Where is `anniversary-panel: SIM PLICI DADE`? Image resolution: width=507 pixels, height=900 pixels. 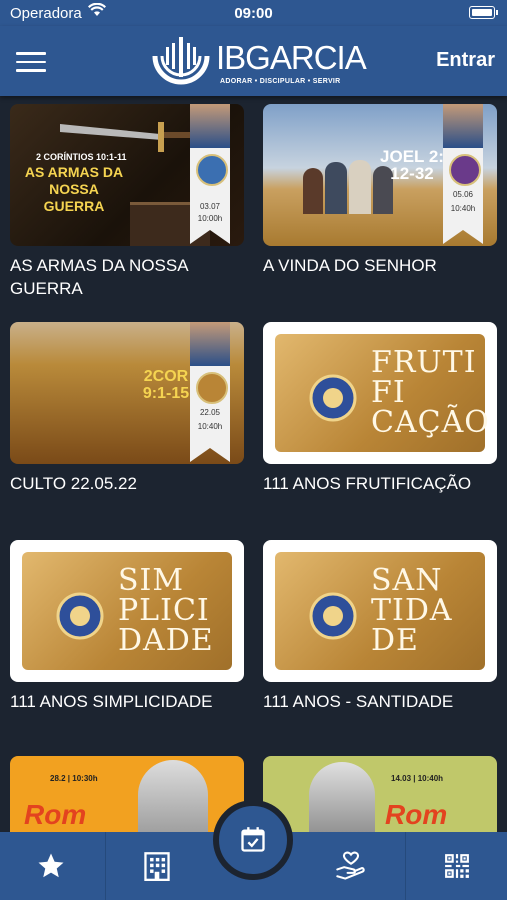 anniversary-panel: SIM PLICI DADE is located at coordinates (127, 611).